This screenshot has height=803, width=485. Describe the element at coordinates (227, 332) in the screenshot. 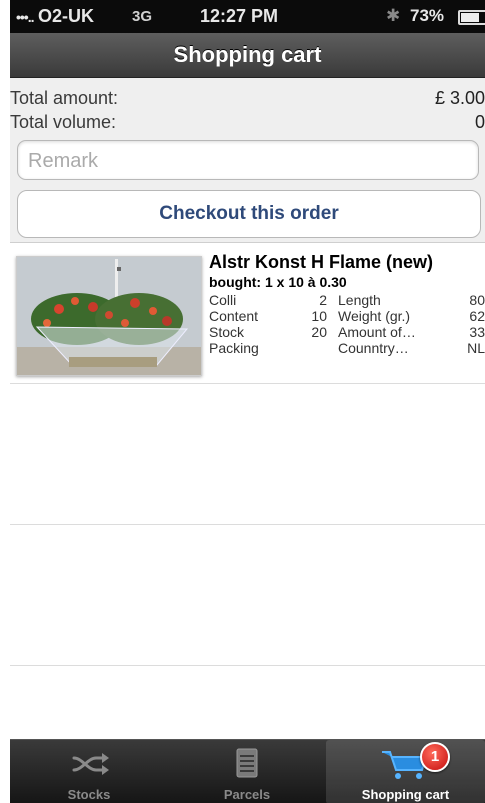

I see `spec-label-stock: Stock` at that location.